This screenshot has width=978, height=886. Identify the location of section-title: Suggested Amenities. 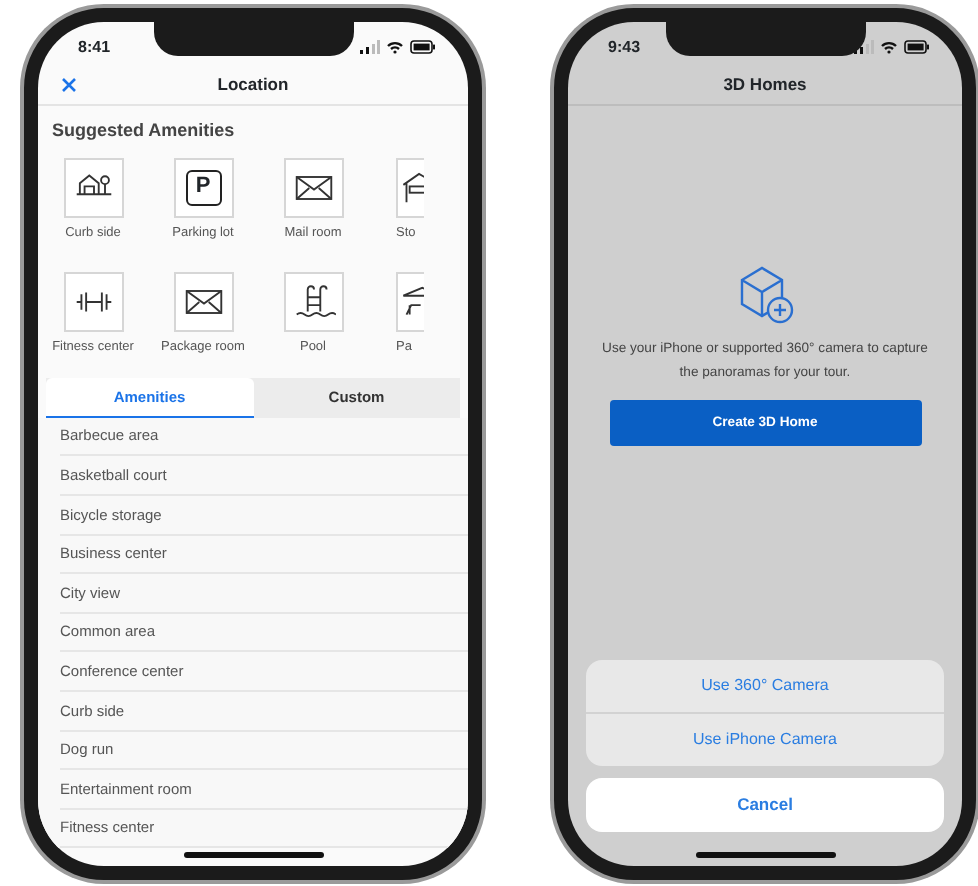
(143, 131).